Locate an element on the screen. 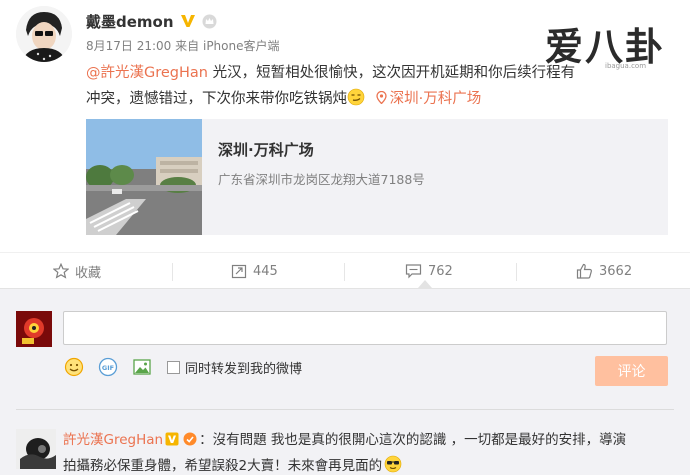 The height and width of the screenshot is (475, 690). fan-badge-icon is located at coordinates (190, 438).